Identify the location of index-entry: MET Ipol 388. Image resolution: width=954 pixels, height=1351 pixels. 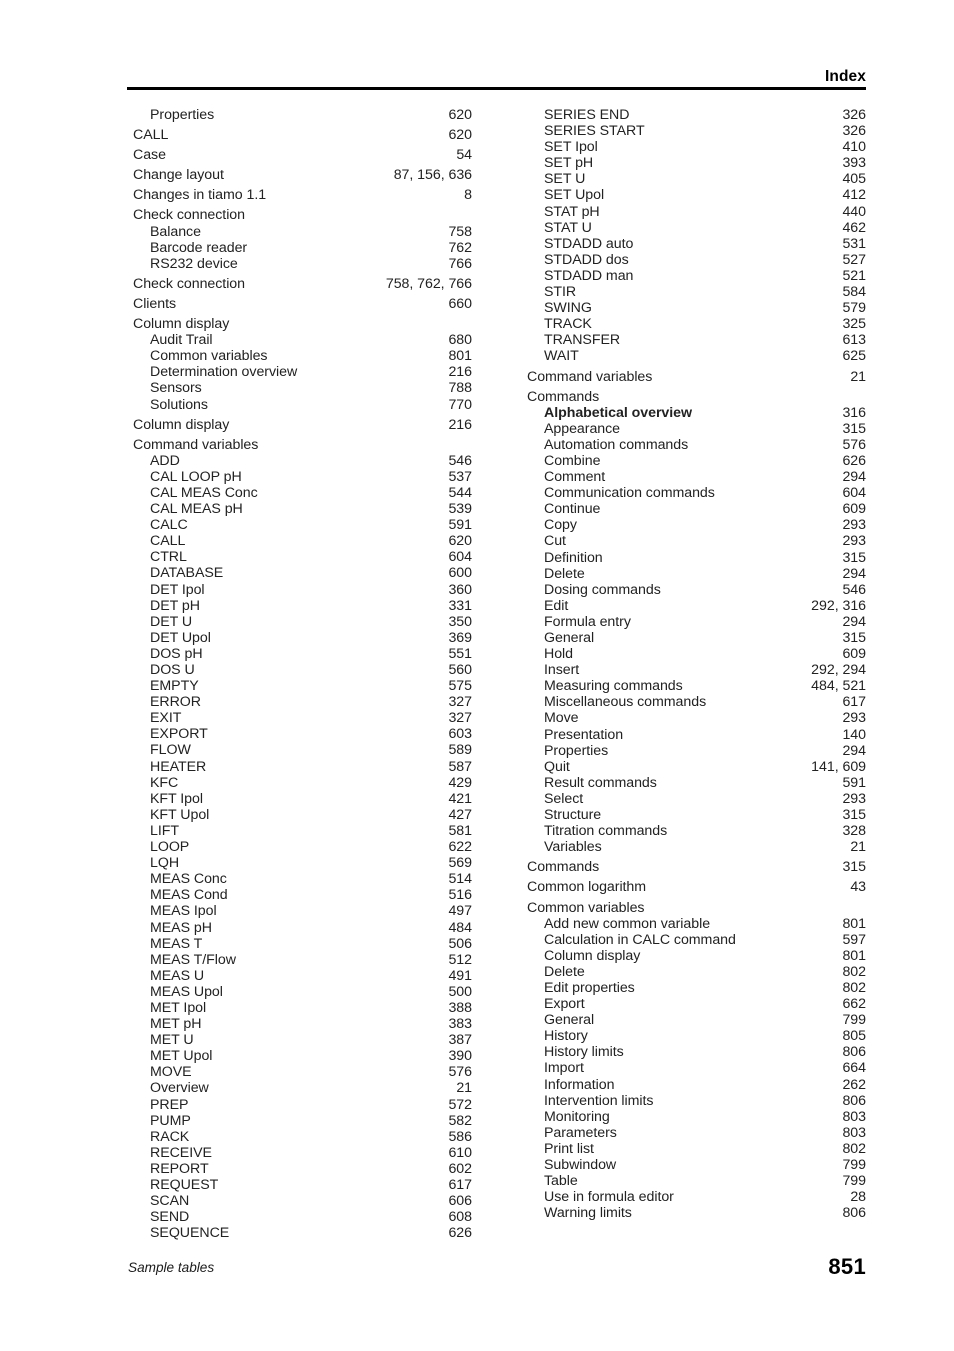
(299, 1008).